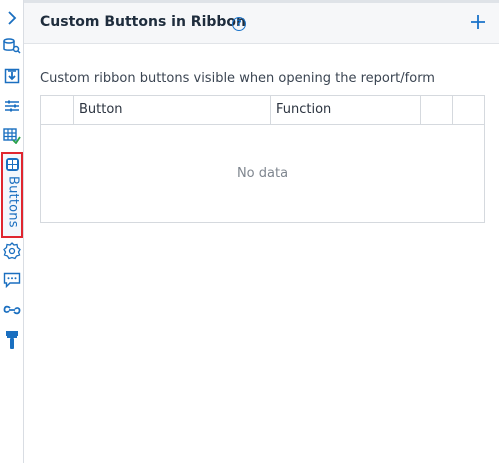  What do you see at coordinates (57, 110) in the screenshot?
I see `column-header-select` at bounding box center [57, 110].